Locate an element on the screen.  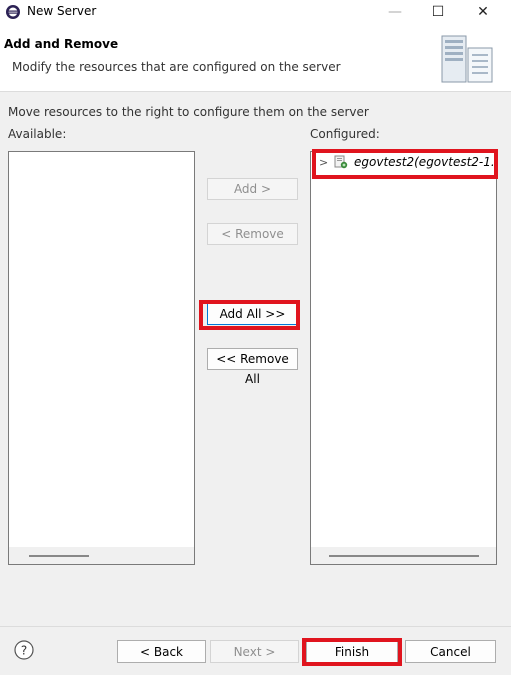
highlight-finish is located at coordinates (352, 652).